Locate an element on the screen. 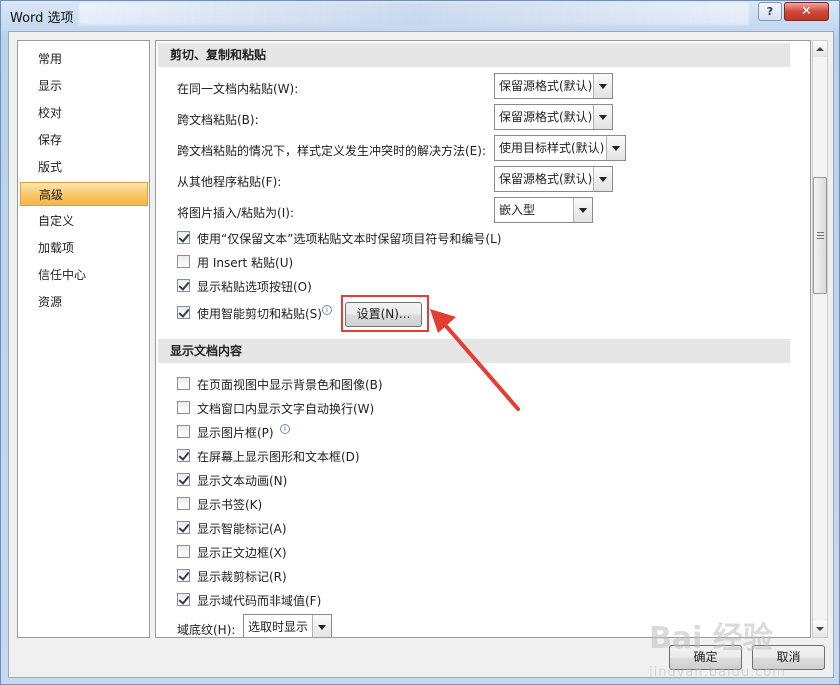  smart-tags-checkbox is located at coordinates (183, 527).